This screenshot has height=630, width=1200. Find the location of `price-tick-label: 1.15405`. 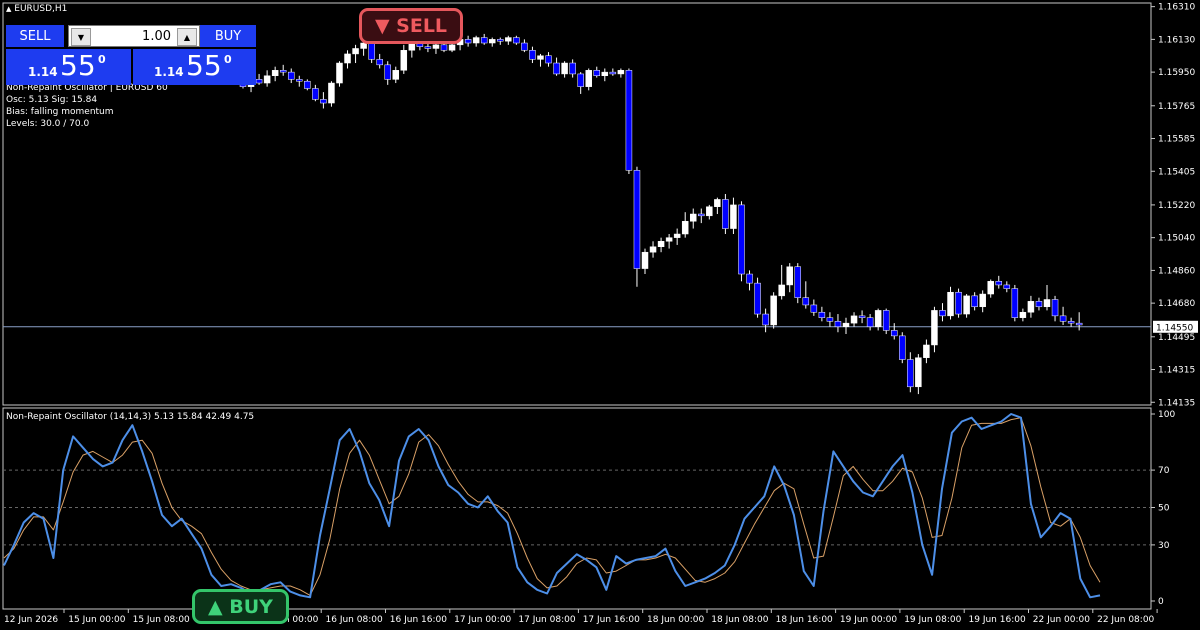

price-tick-label: 1.15405 is located at coordinates (1176, 172).